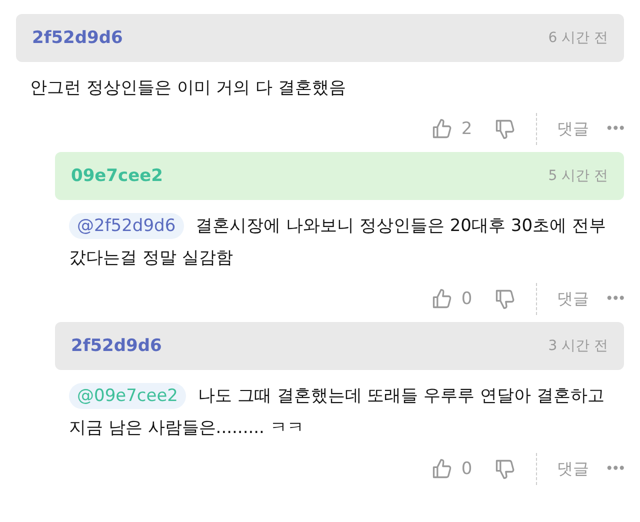  Describe the element at coordinates (188, 88) in the screenshot. I see `comment-text: 안그런 정상인들은 이미 거의 다 결혼했음` at that location.